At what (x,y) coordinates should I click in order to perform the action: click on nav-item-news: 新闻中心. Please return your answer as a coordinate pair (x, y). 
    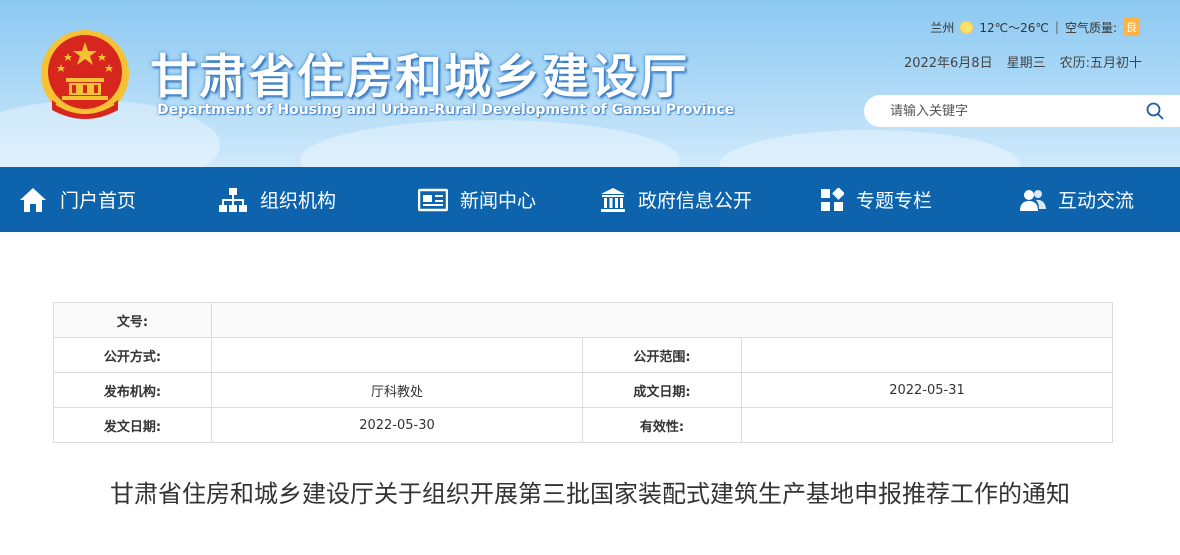
    Looking at the image, I should click on (477, 199).